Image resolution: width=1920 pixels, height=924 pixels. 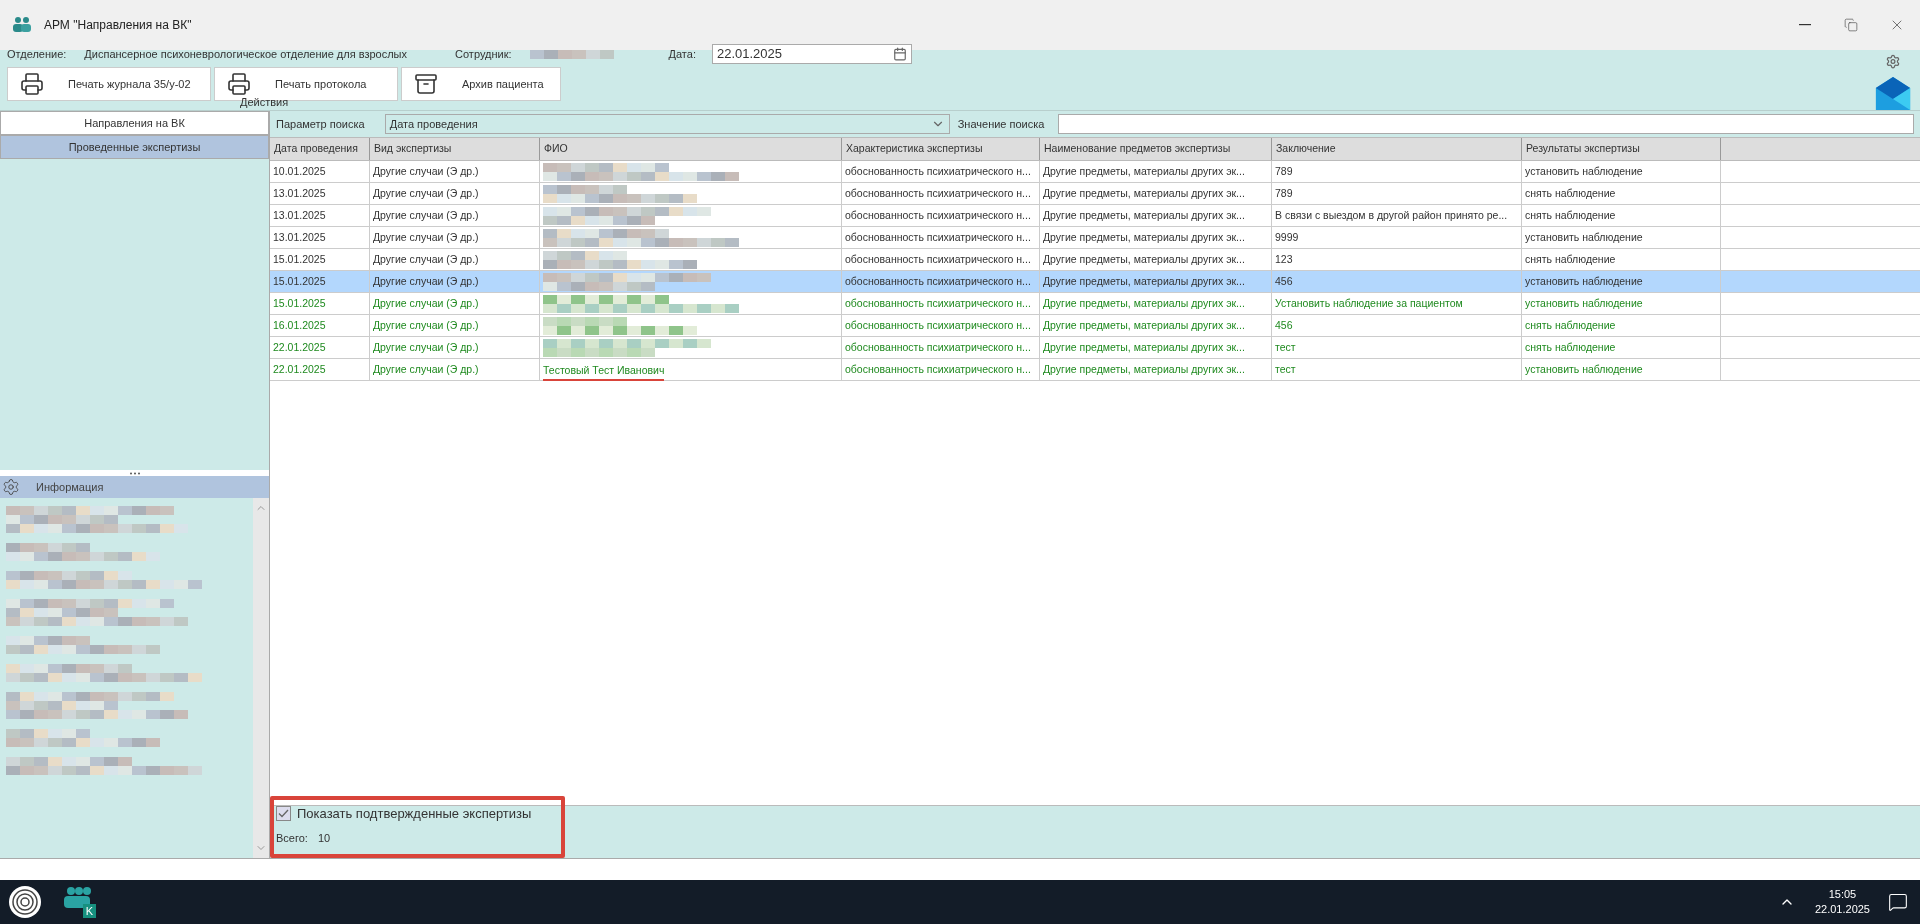 I want to click on column-header: Характеристика экспертизы, so click(x=941, y=149).